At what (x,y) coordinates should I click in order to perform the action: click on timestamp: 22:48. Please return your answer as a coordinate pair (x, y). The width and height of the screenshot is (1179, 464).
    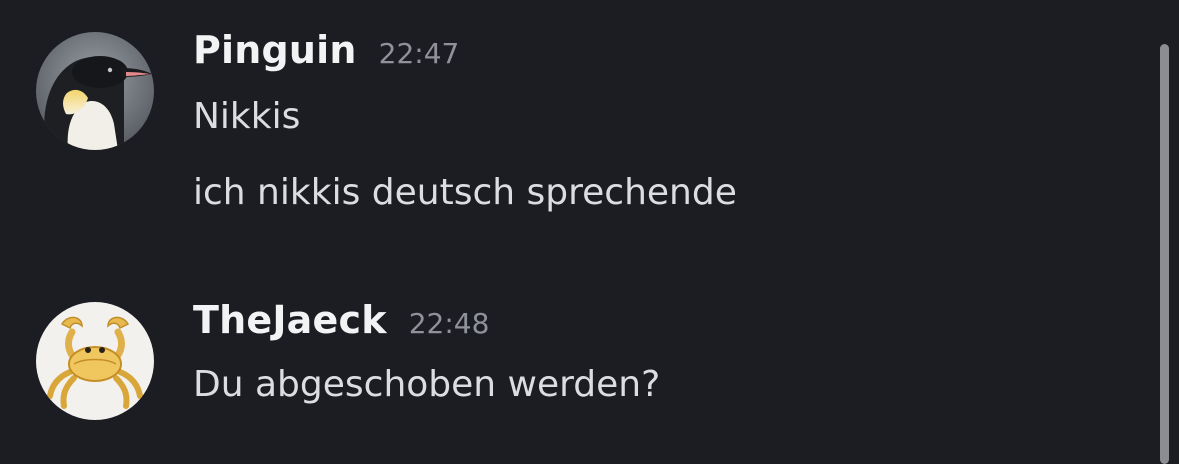
    Looking at the image, I should click on (449, 323).